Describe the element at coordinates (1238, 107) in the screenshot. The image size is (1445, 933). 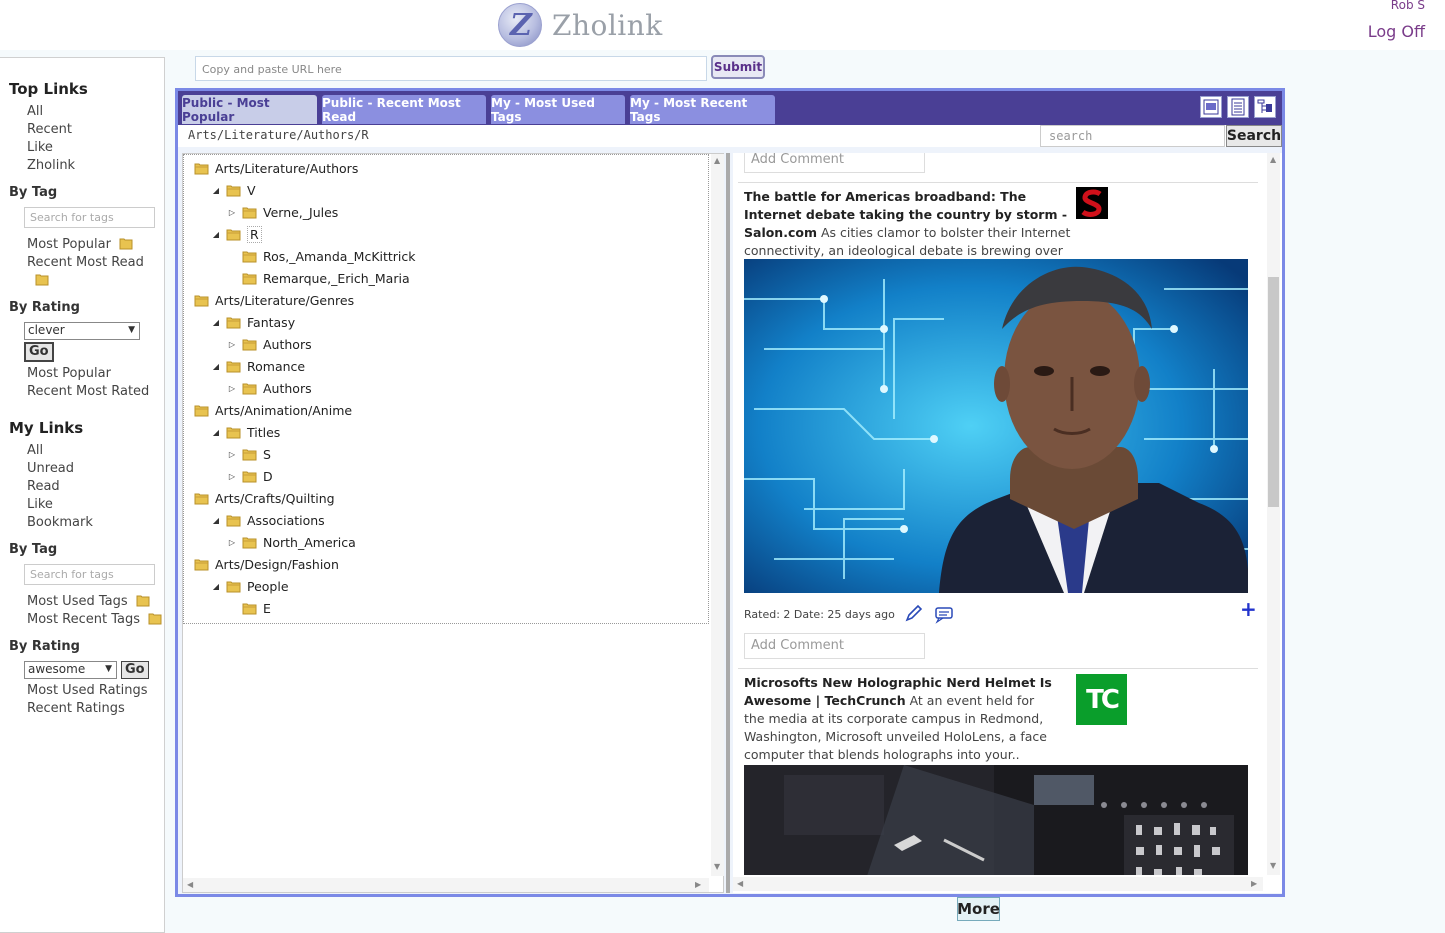
I see `list-view-icon` at that location.